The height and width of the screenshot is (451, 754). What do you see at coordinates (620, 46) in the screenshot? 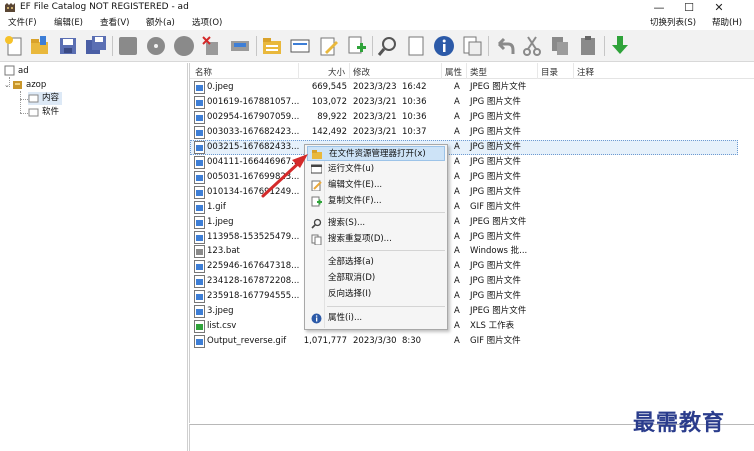
I see `download-icon` at bounding box center [620, 46].